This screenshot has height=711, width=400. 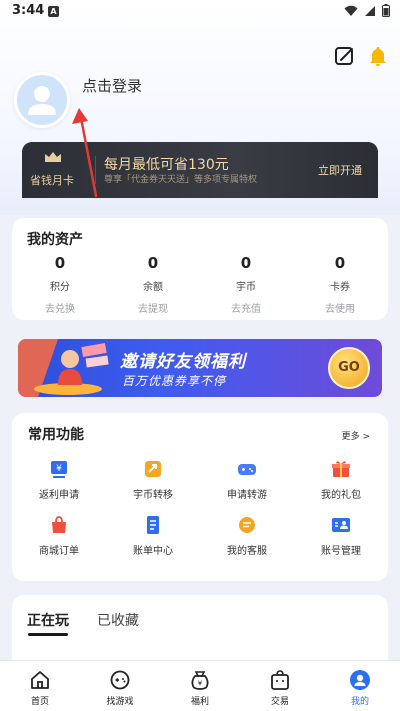 I want to click on games-card: 正在玩 已收藏, so click(x=200, y=630).